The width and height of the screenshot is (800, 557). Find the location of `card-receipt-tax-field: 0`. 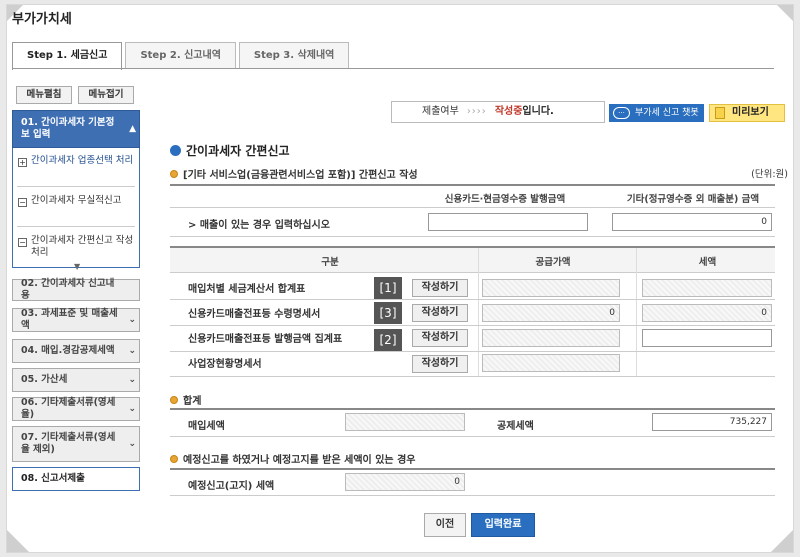

card-receipt-tax-field: 0 is located at coordinates (707, 313).